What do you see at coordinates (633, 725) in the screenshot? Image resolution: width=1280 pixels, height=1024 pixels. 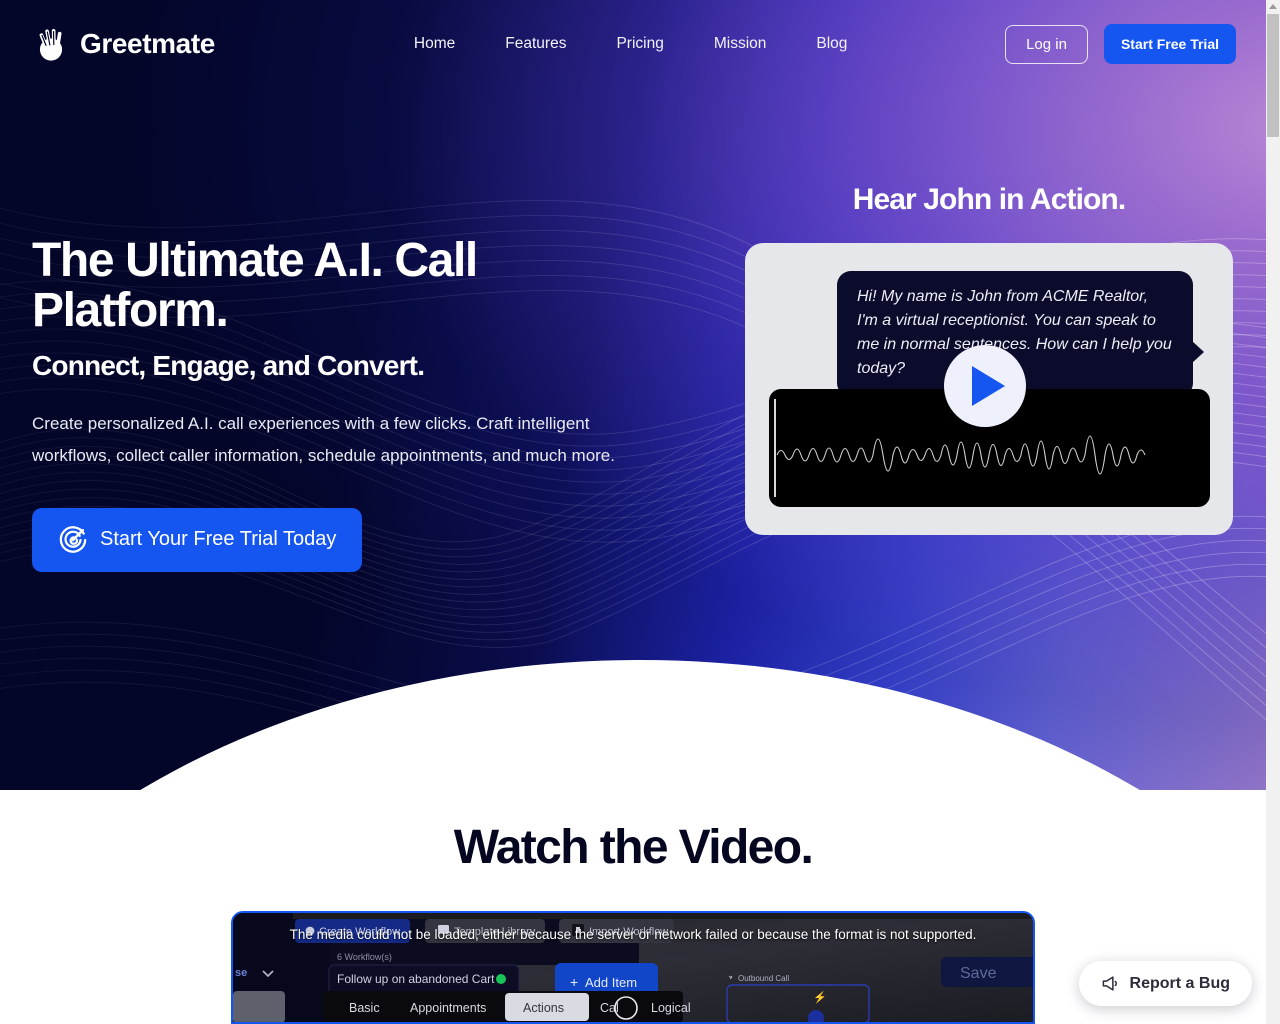 I see `hero-bottom-curve` at bounding box center [633, 725].